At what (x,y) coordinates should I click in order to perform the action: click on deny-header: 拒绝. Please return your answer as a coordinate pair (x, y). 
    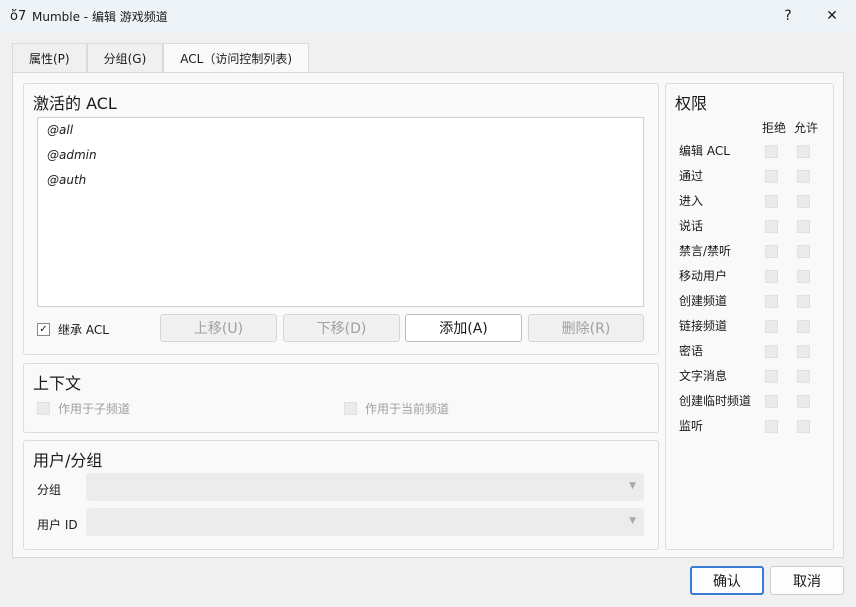
    Looking at the image, I should click on (774, 128).